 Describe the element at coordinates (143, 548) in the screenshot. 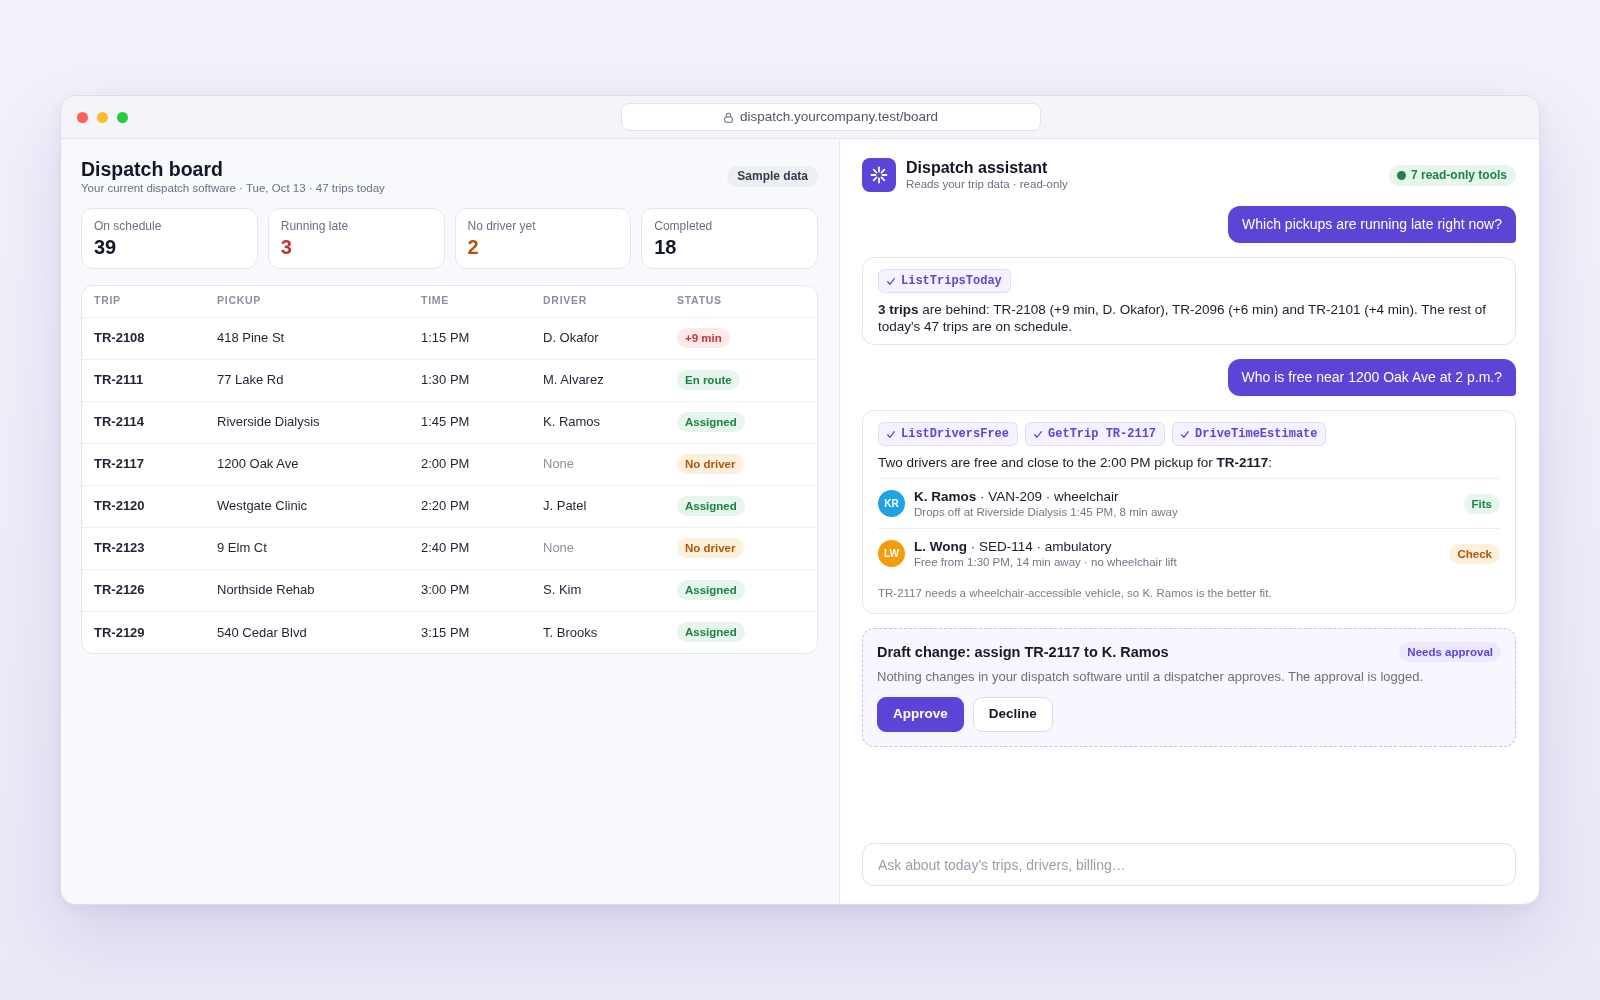

I see `table-cell: TR-2123` at that location.